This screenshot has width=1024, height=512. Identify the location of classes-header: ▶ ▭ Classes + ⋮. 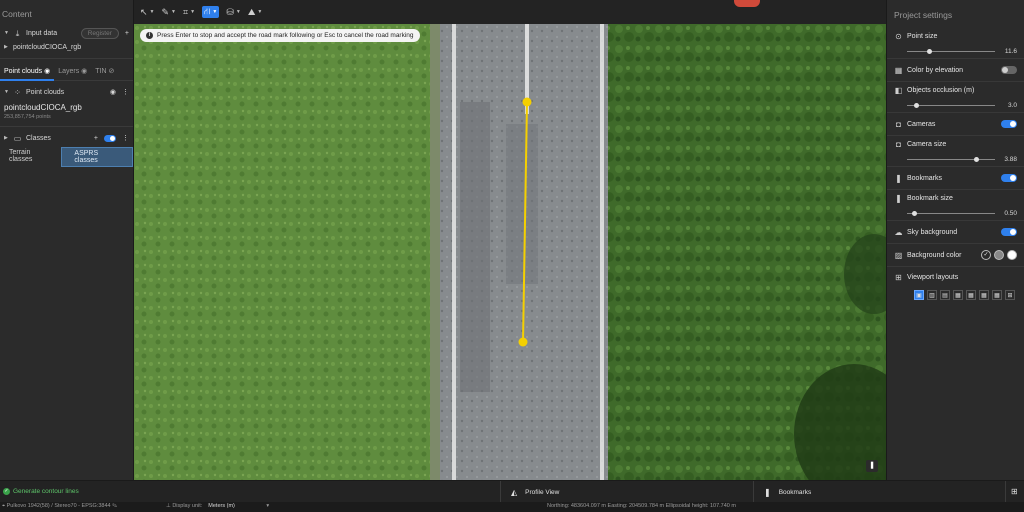
(66, 138).